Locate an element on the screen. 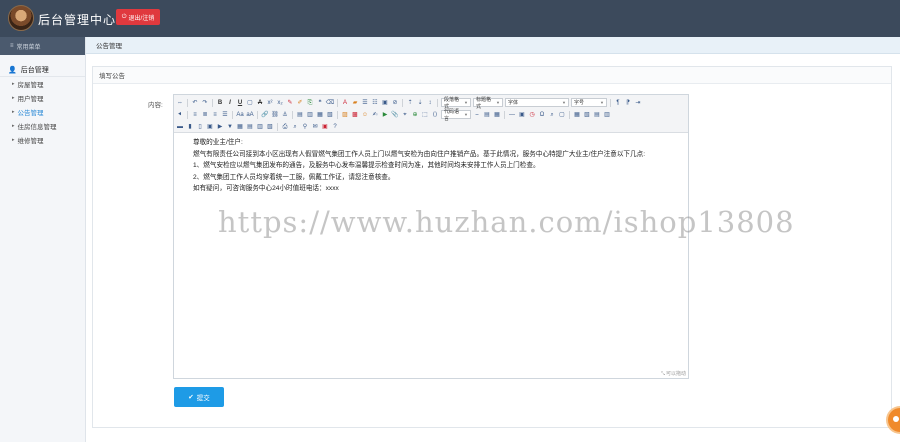 The height and width of the screenshot is (442, 900). format-match-icon: ✎ is located at coordinates (290, 103).